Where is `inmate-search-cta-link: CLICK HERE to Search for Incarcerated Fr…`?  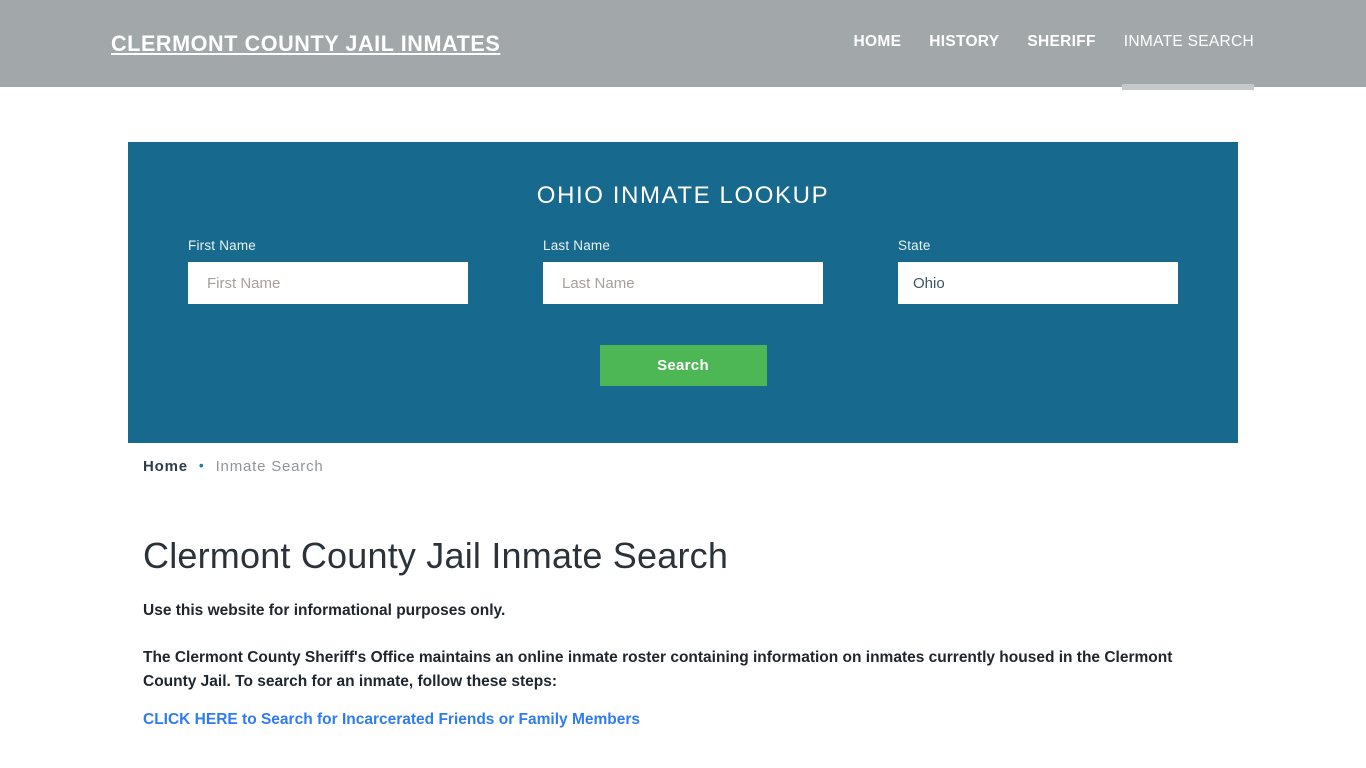 inmate-search-cta-link: CLICK HERE to Search for Incarcerated Fr… is located at coordinates (391, 720).